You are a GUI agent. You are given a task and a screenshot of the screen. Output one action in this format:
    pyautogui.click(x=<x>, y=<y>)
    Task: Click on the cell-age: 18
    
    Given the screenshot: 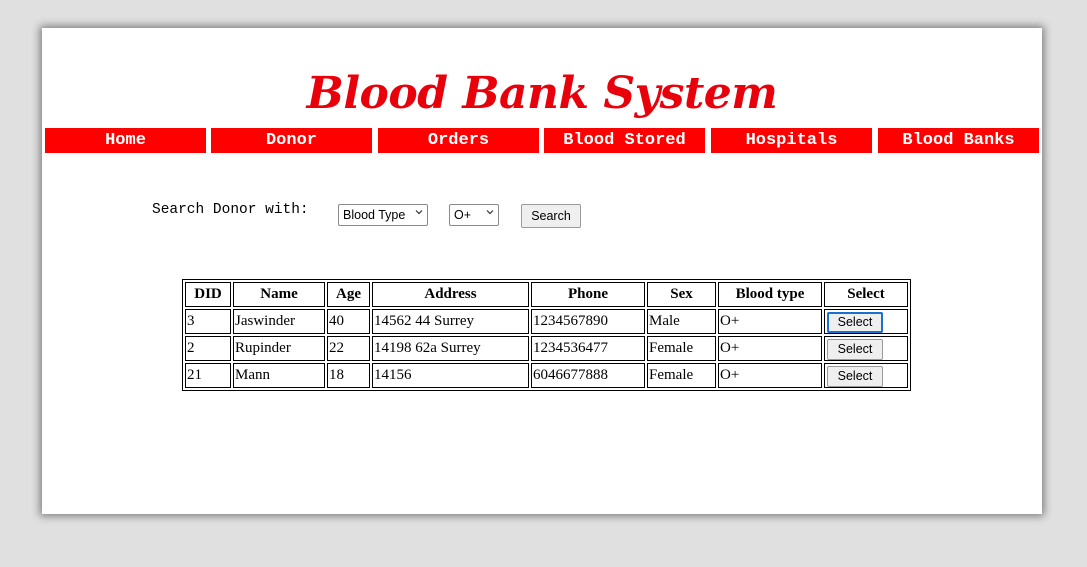 What is the action you would take?
    pyautogui.click(x=348, y=375)
    